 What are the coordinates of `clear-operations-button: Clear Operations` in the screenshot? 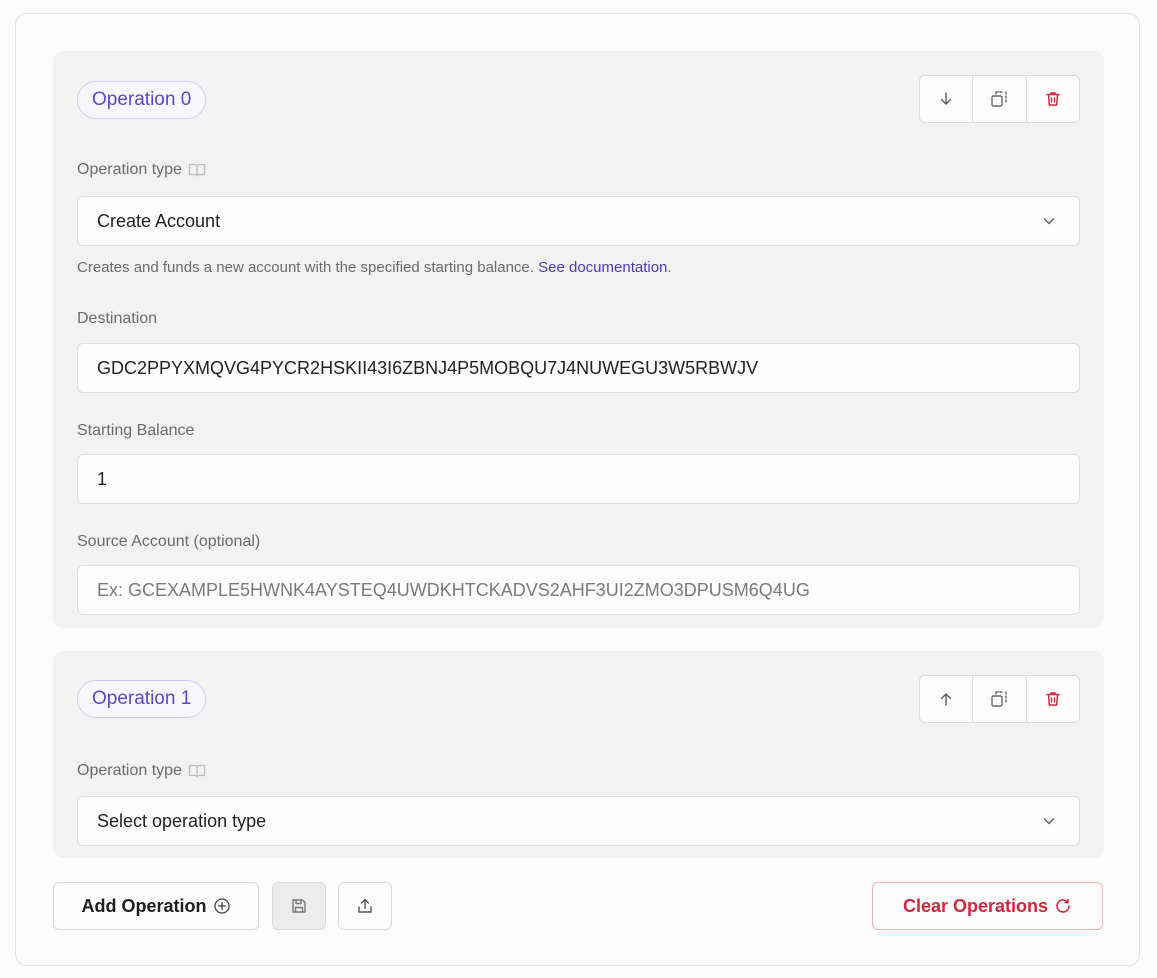 It's located at (987, 906).